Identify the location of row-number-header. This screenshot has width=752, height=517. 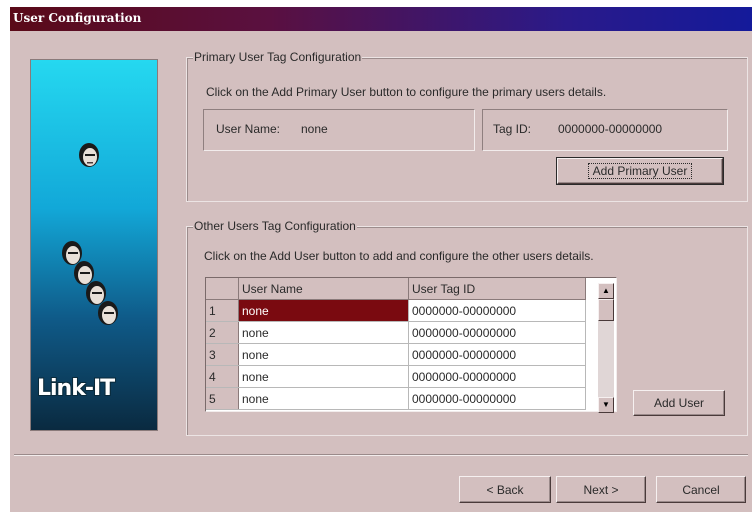
(222, 289).